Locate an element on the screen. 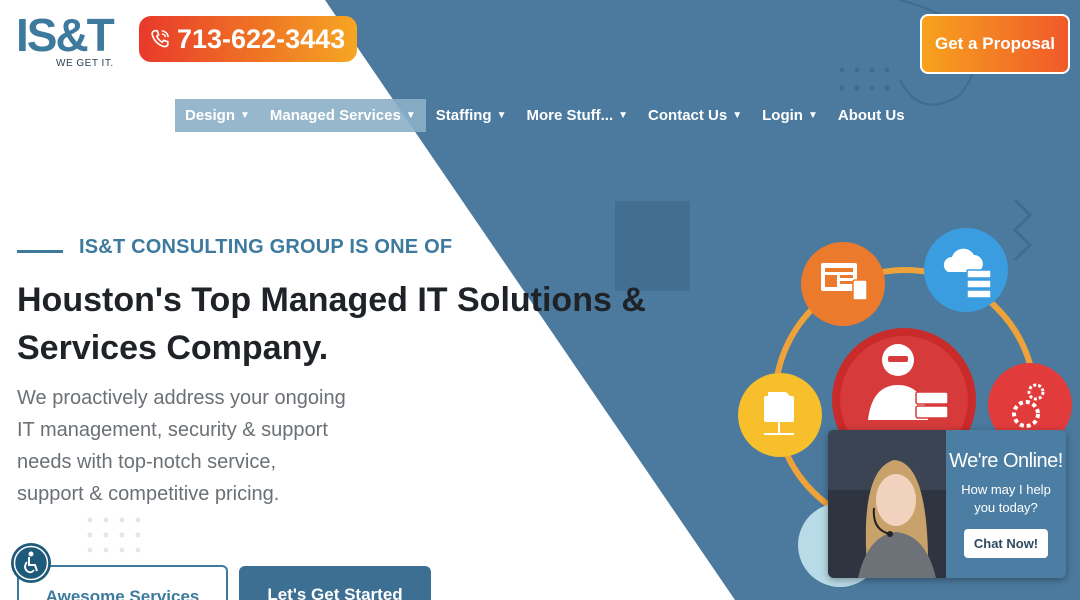 The image size is (1080, 600). chat-title: We're Online! is located at coordinates (1006, 461).